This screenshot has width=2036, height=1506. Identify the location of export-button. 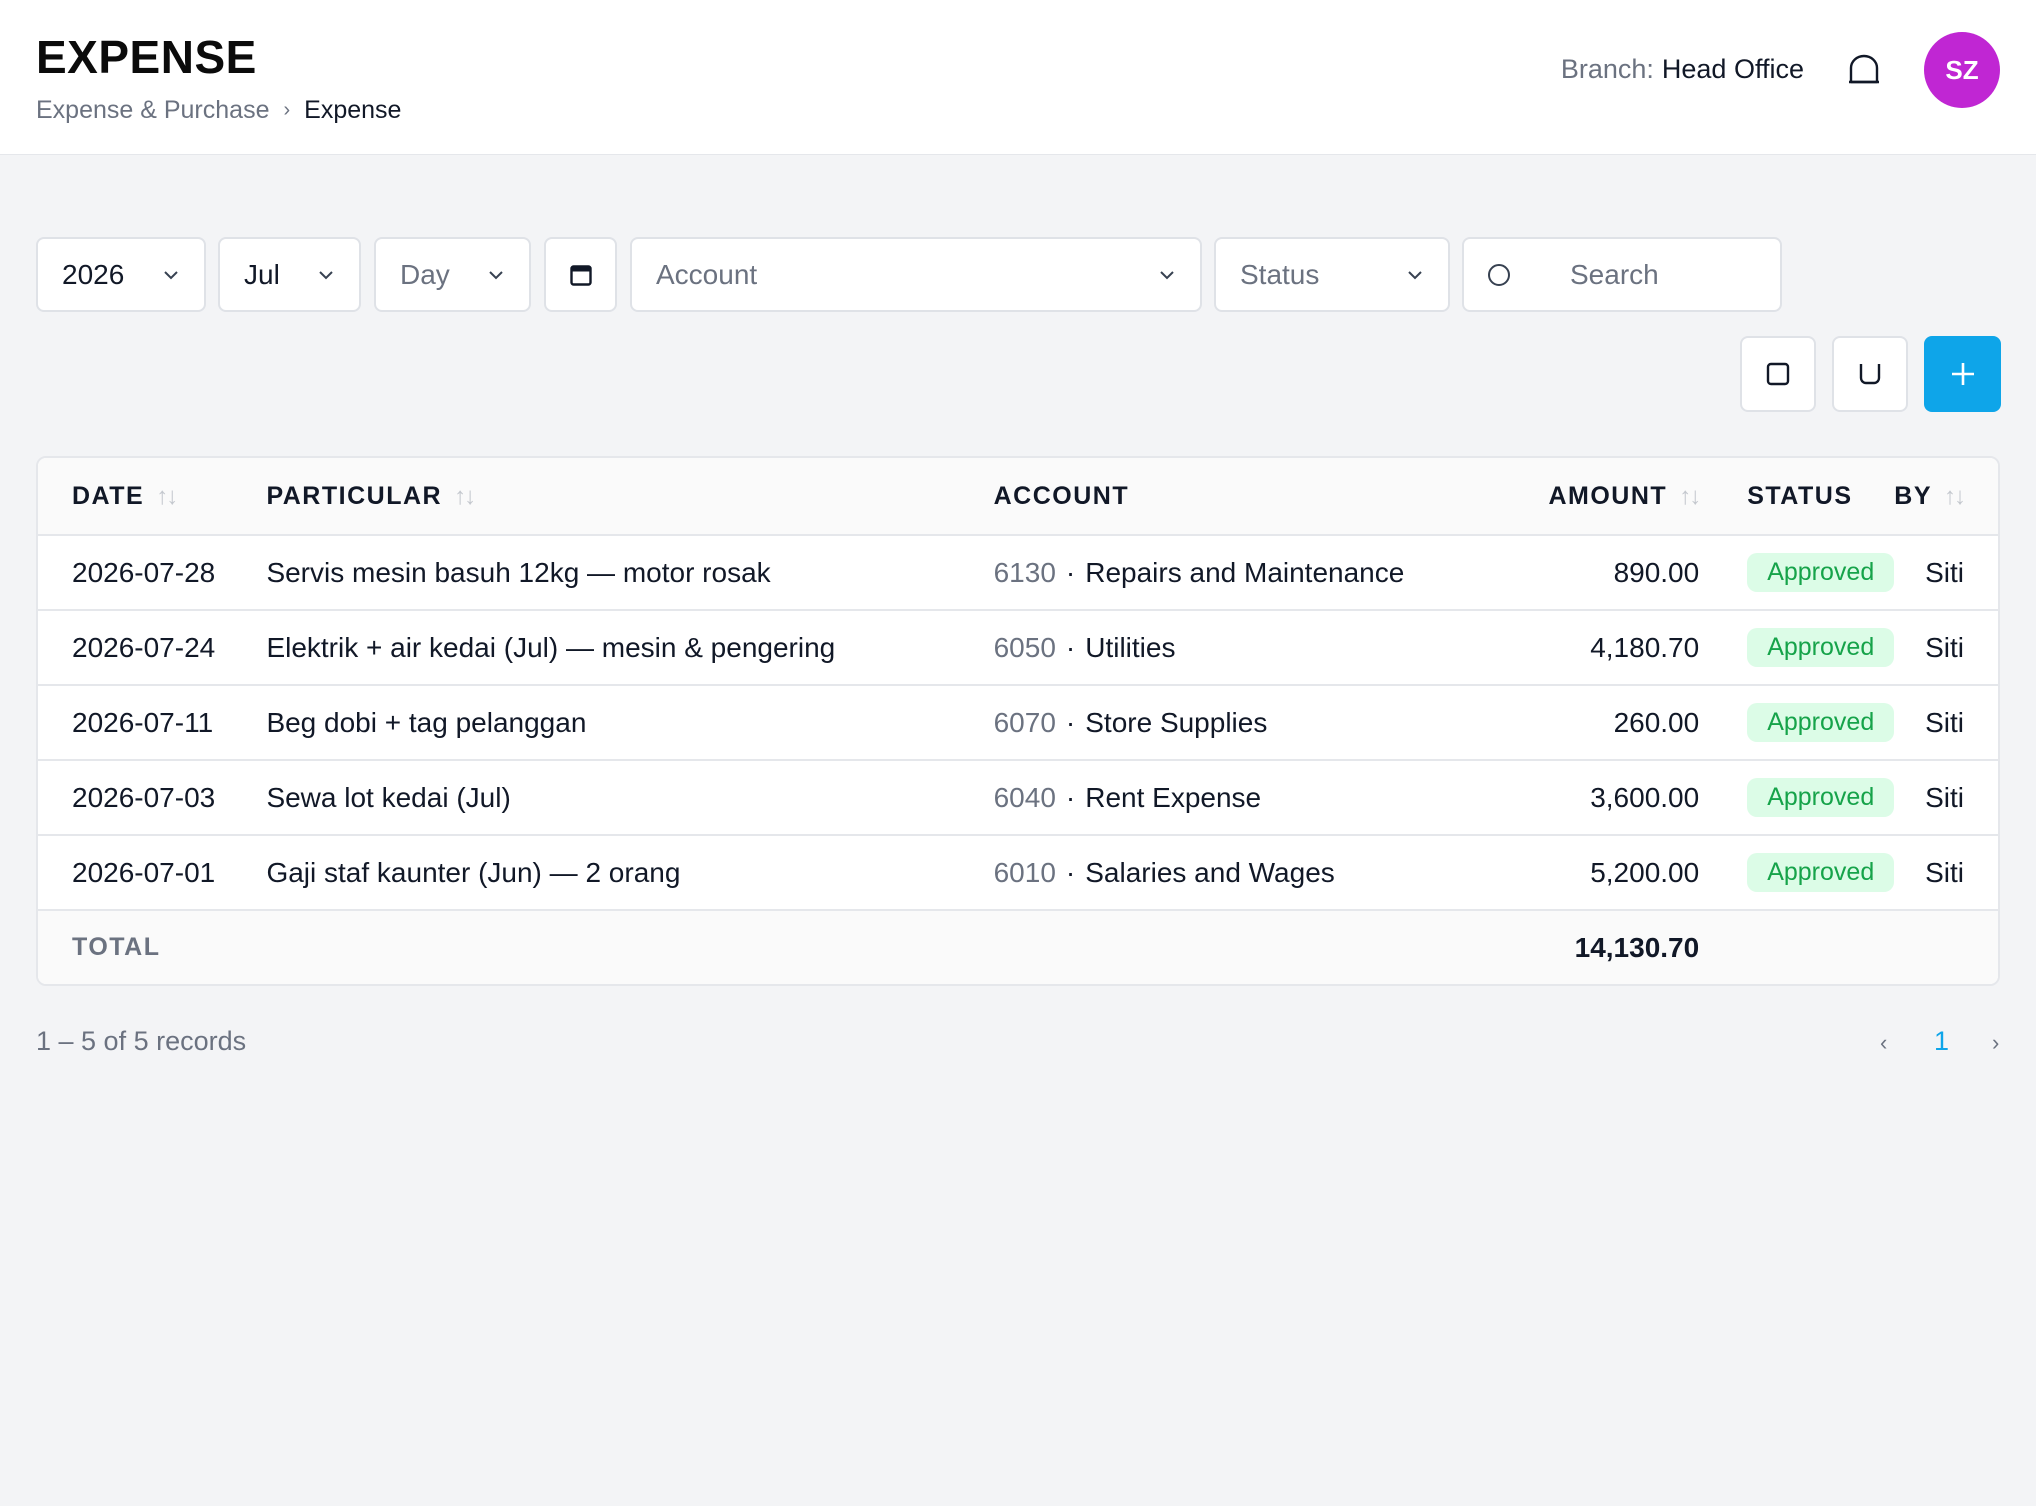
(1778, 374).